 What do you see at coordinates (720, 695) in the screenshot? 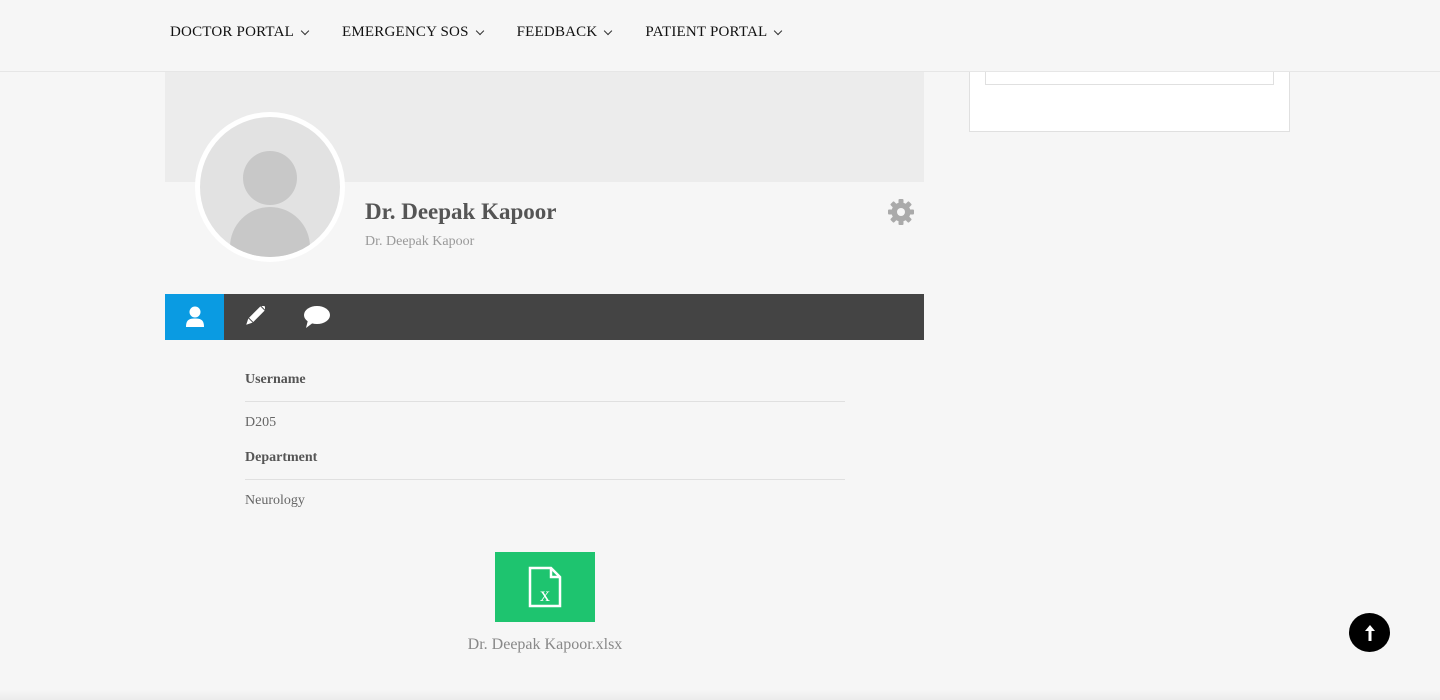
I see `page-bottom-edge` at bounding box center [720, 695].